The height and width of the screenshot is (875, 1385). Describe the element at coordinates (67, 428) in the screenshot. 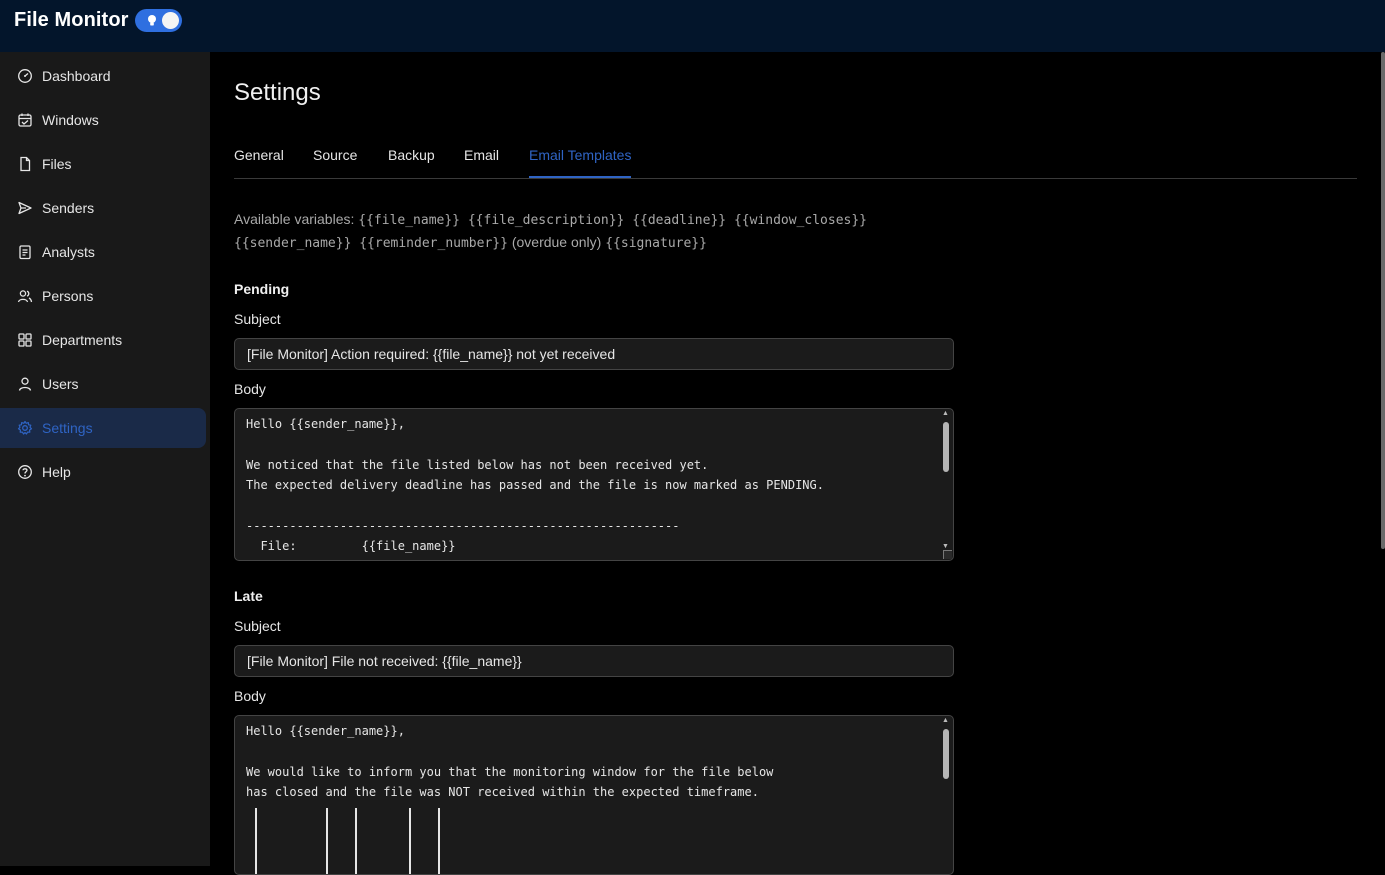

I see `sidebar-item-label: Settings` at that location.